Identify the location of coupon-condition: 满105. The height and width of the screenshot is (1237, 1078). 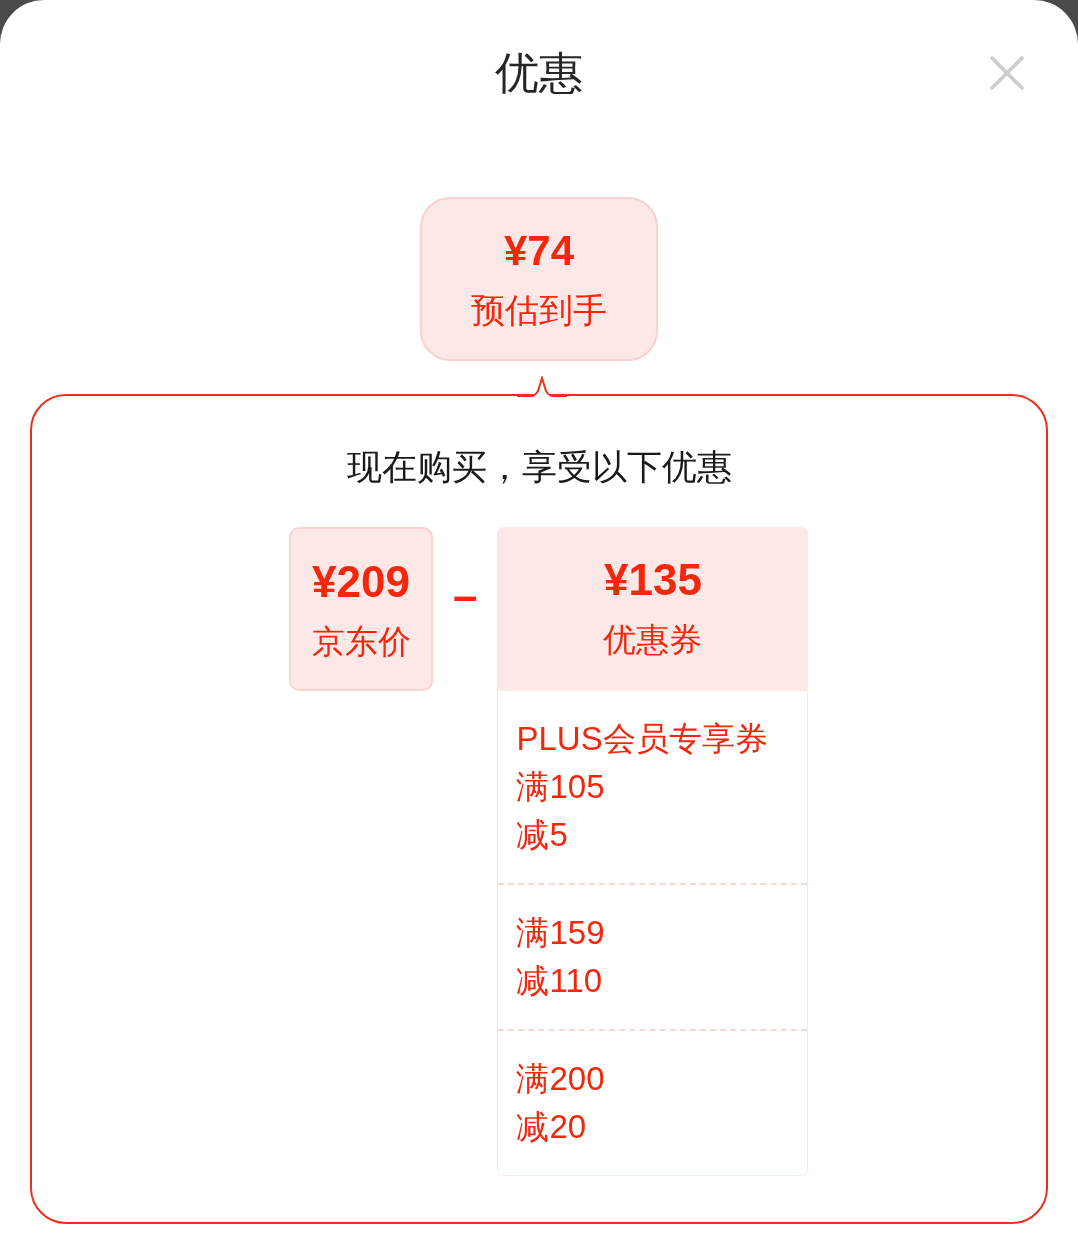
(561, 787).